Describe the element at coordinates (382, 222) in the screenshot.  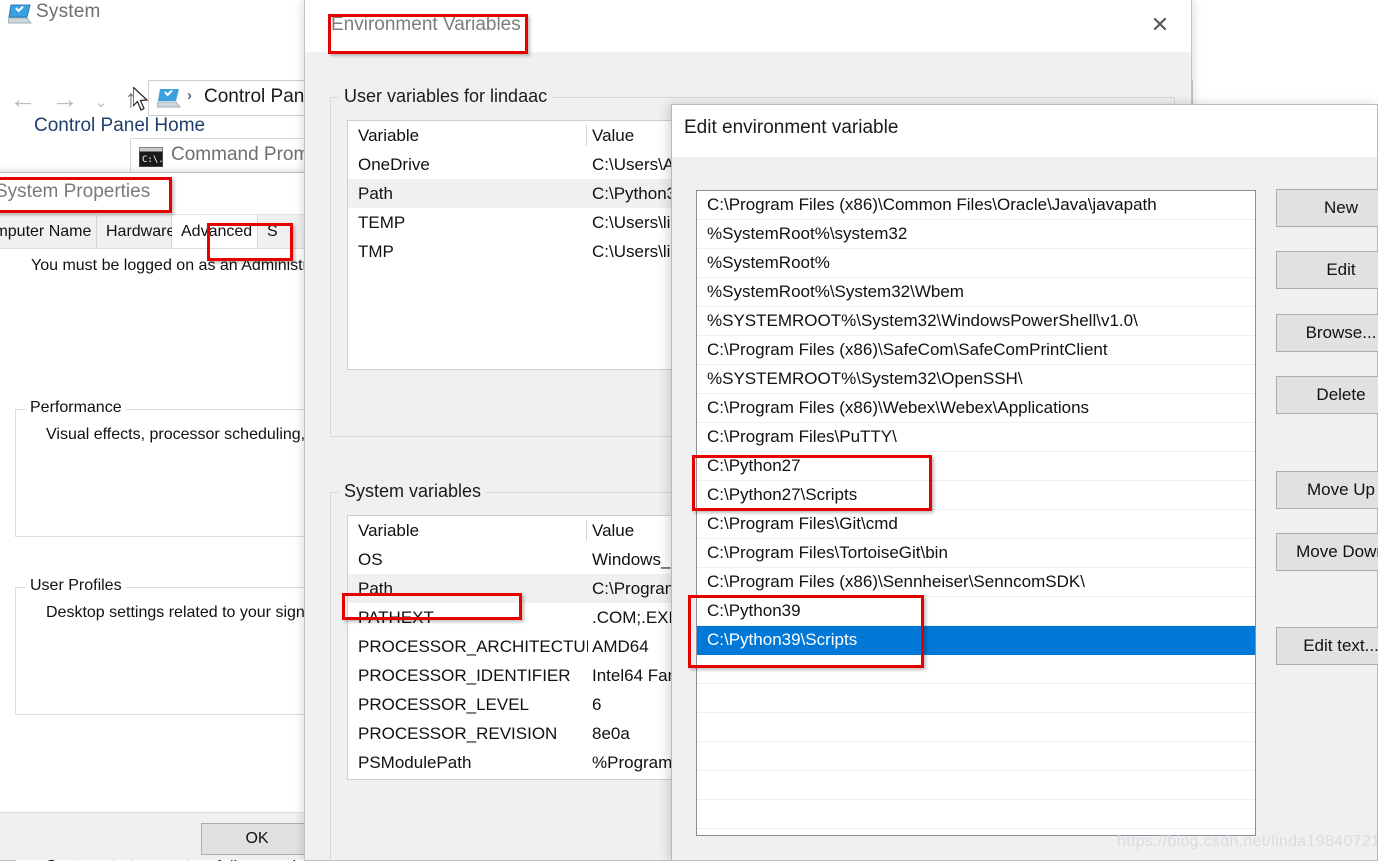
I see `cell-variable: TEMP` at that location.